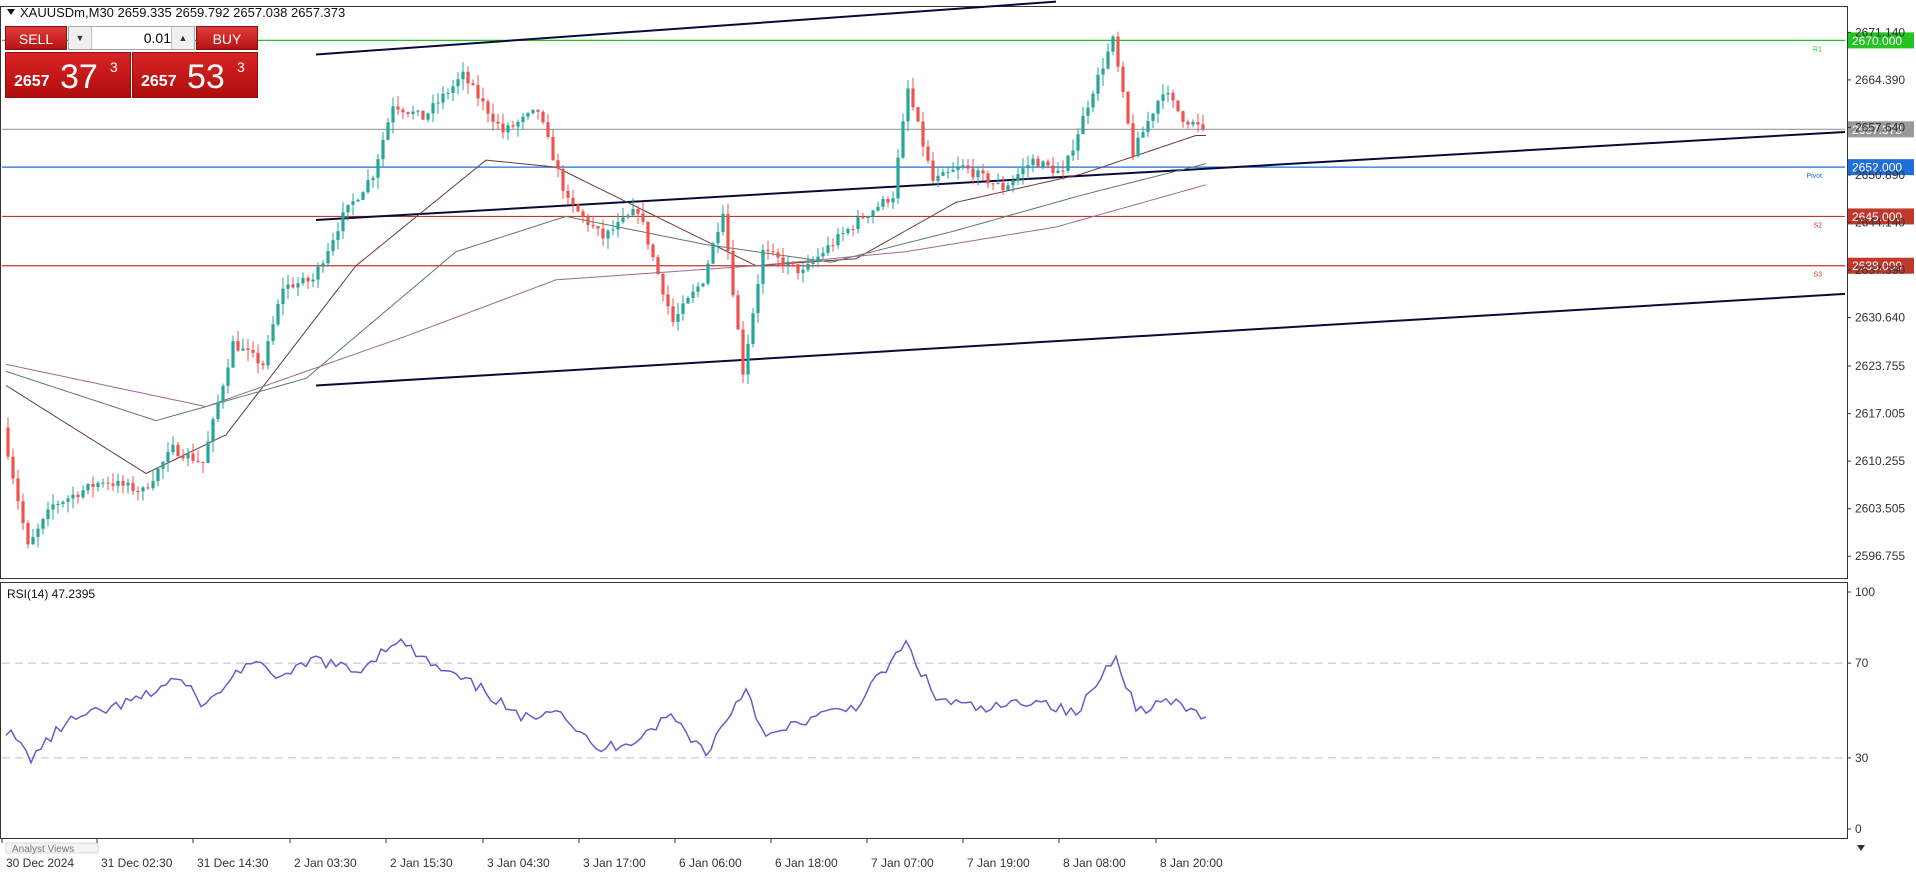  Describe the element at coordinates (233, 863) in the screenshot. I see `x-tick-label: 31 Dec 14:30` at that location.